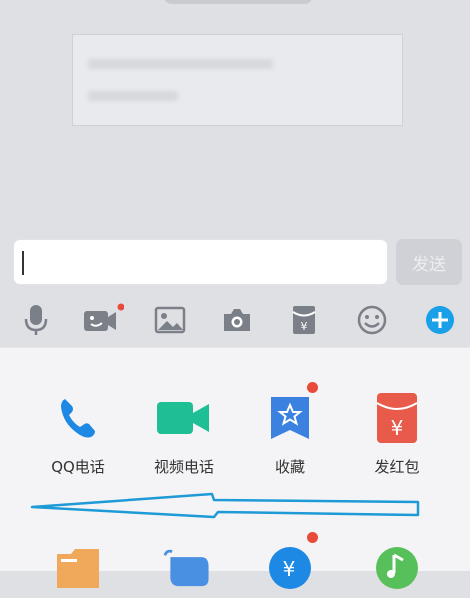 This screenshot has width=470, height=598. Describe the element at coordinates (225, 505) in the screenshot. I see `arrow-annotation` at that location.